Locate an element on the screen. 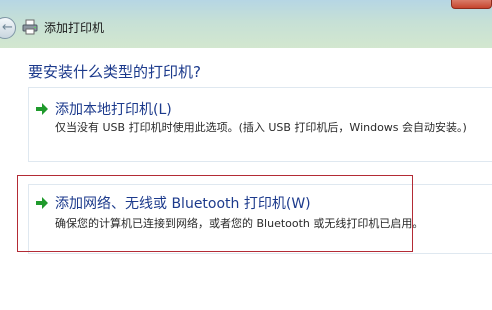  back-button: ← is located at coordinates (8, 28).